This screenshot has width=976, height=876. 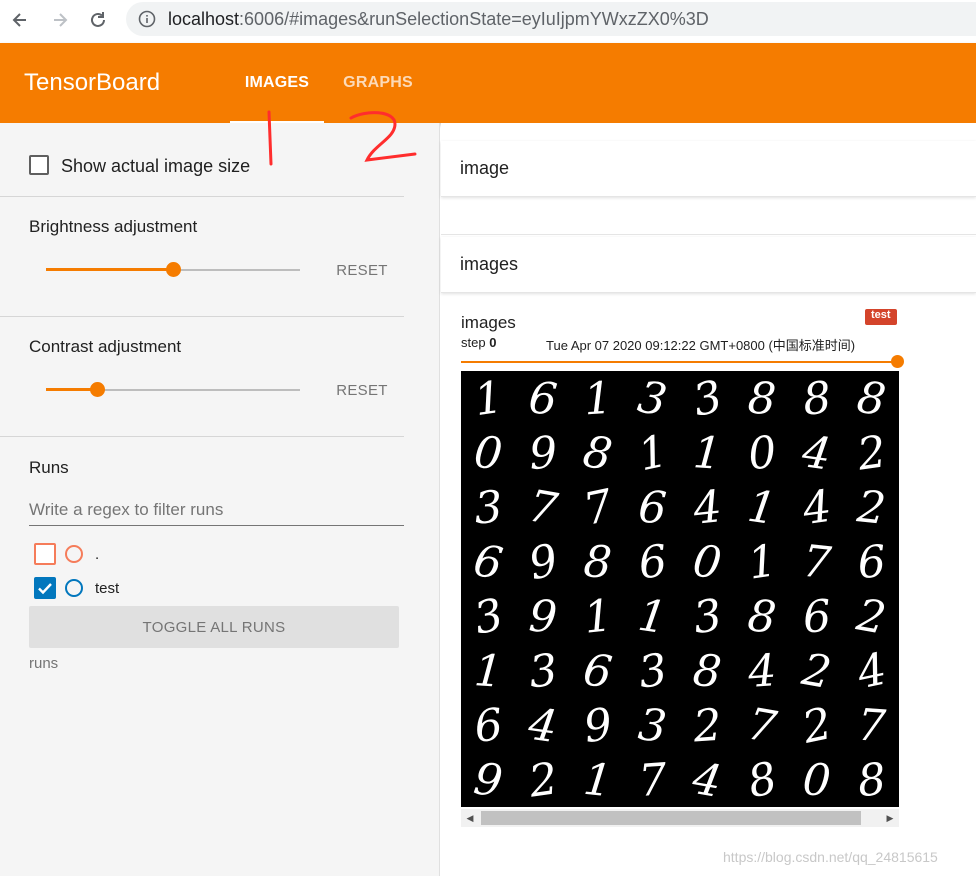 What do you see at coordinates (881, 317) in the screenshot?
I see `run-tag-badge: test` at bounding box center [881, 317].